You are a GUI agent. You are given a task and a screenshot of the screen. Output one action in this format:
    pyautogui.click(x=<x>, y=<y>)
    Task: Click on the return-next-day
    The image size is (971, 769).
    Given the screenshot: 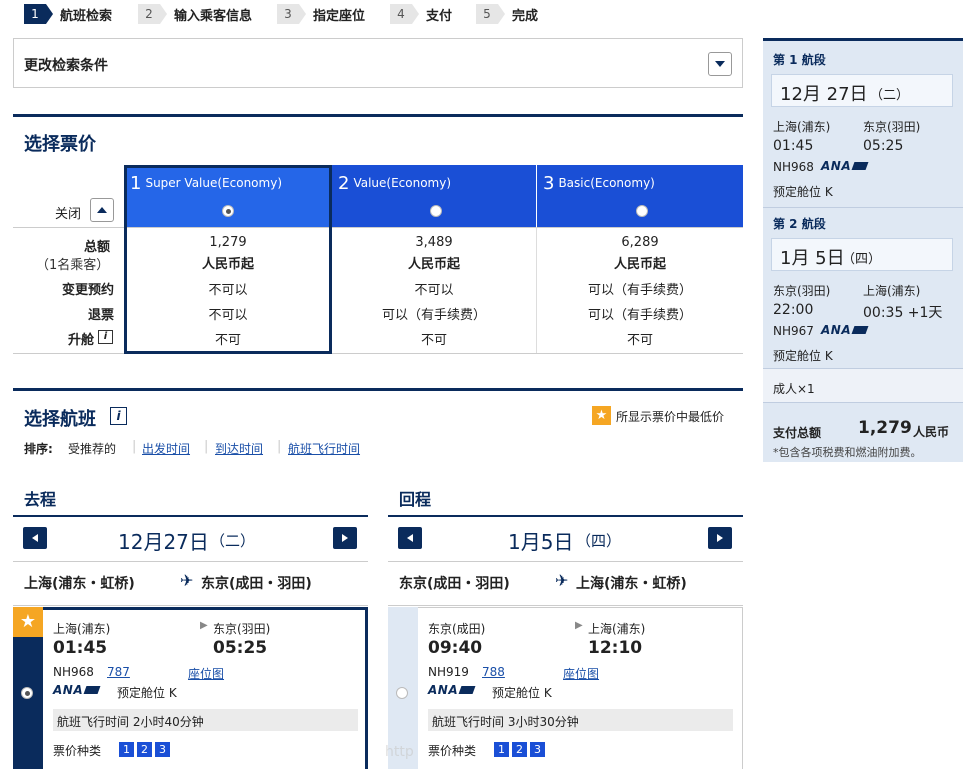 What is the action you would take?
    pyautogui.click(x=720, y=538)
    